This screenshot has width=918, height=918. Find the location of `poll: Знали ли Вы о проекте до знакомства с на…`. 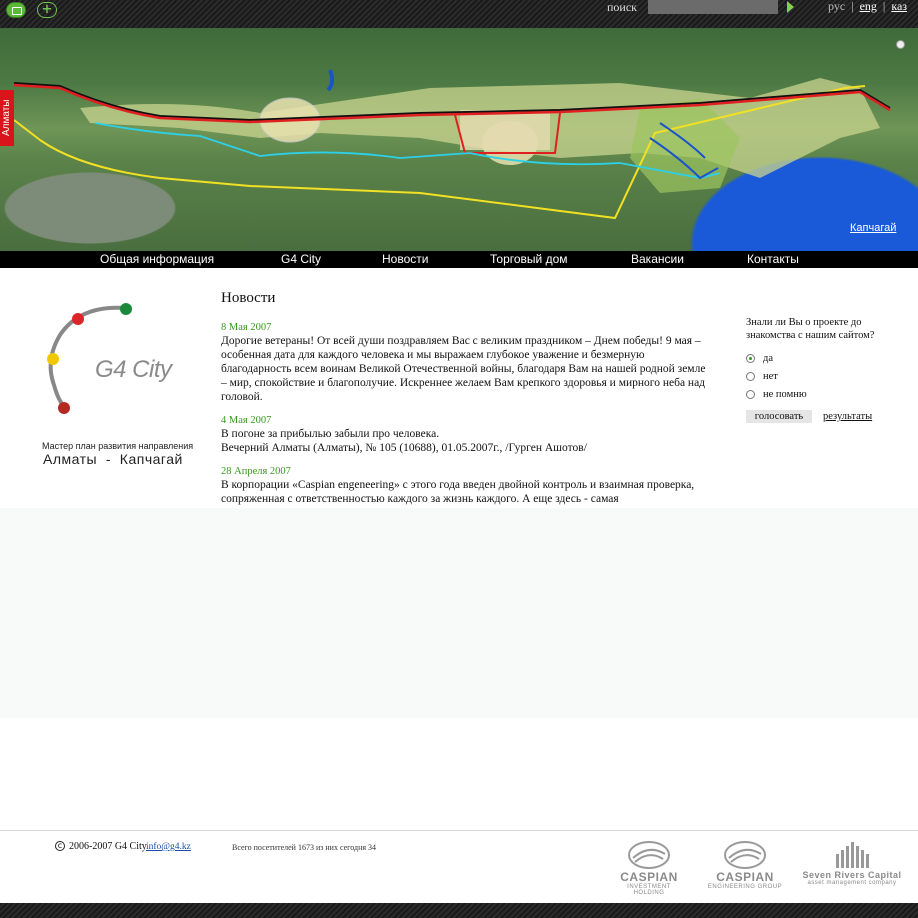

poll: Знали ли Вы о проекте до знакомства с на… is located at coordinates (821, 369).